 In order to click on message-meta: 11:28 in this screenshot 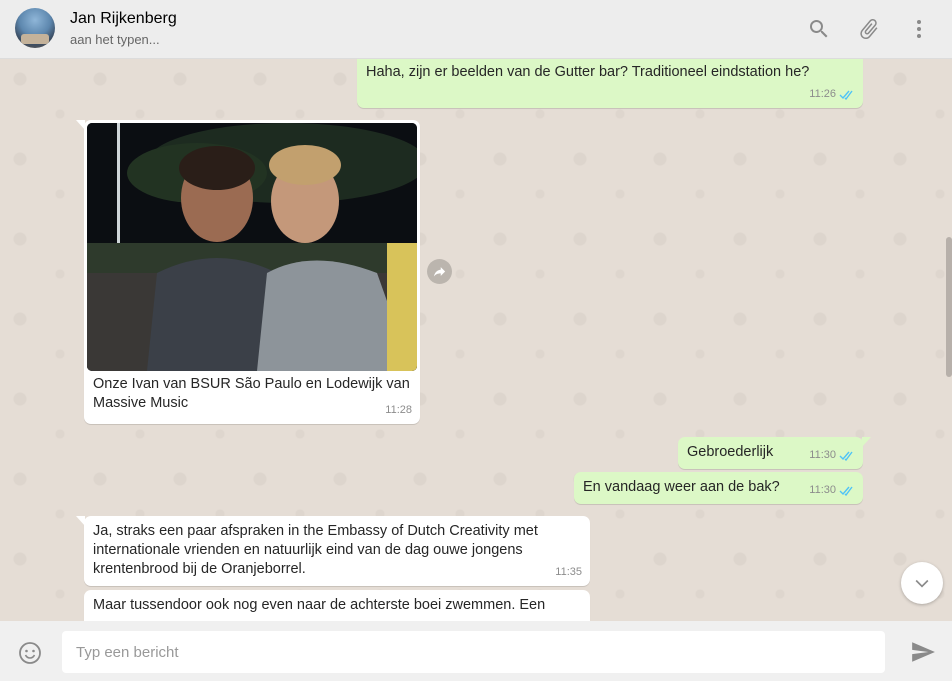, I will do `click(398, 410)`.